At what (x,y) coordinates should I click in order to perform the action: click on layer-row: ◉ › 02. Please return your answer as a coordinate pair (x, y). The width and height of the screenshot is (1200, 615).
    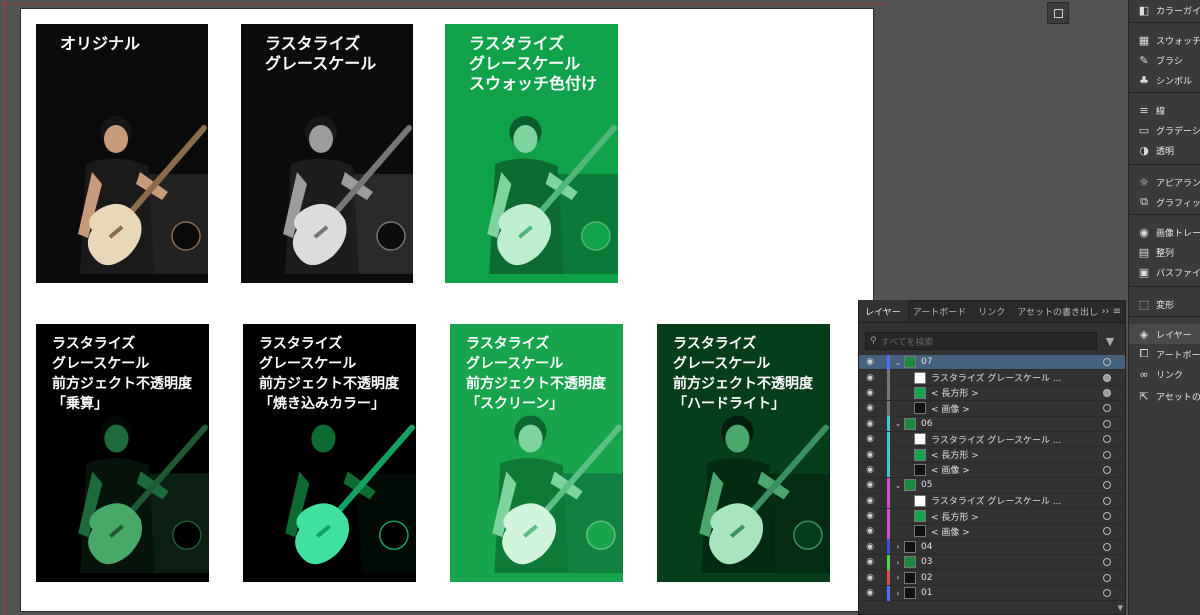
    Looking at the image, I should click on (992, 578).